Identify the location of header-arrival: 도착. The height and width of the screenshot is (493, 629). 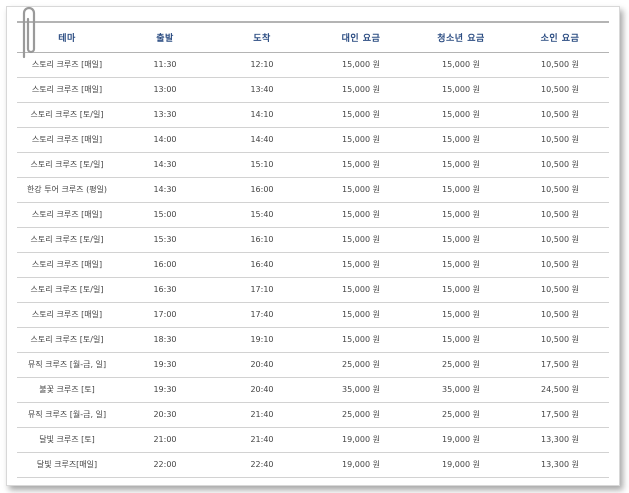
(262, 38).